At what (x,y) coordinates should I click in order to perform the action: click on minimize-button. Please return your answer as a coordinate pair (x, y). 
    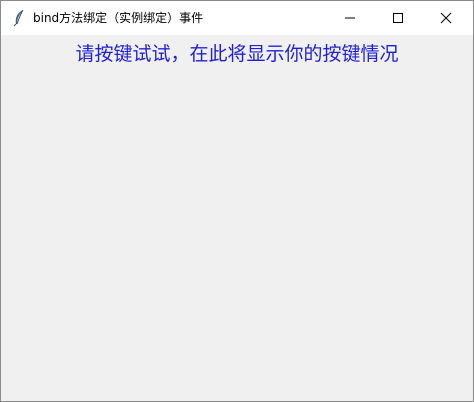
    Looking at the image, I should click on (350, 18).